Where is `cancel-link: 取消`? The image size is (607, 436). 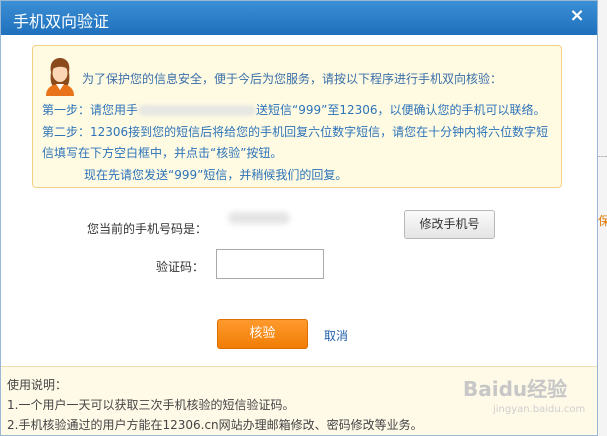
cancel-link: 取消 is located at coordinates (336, 335).